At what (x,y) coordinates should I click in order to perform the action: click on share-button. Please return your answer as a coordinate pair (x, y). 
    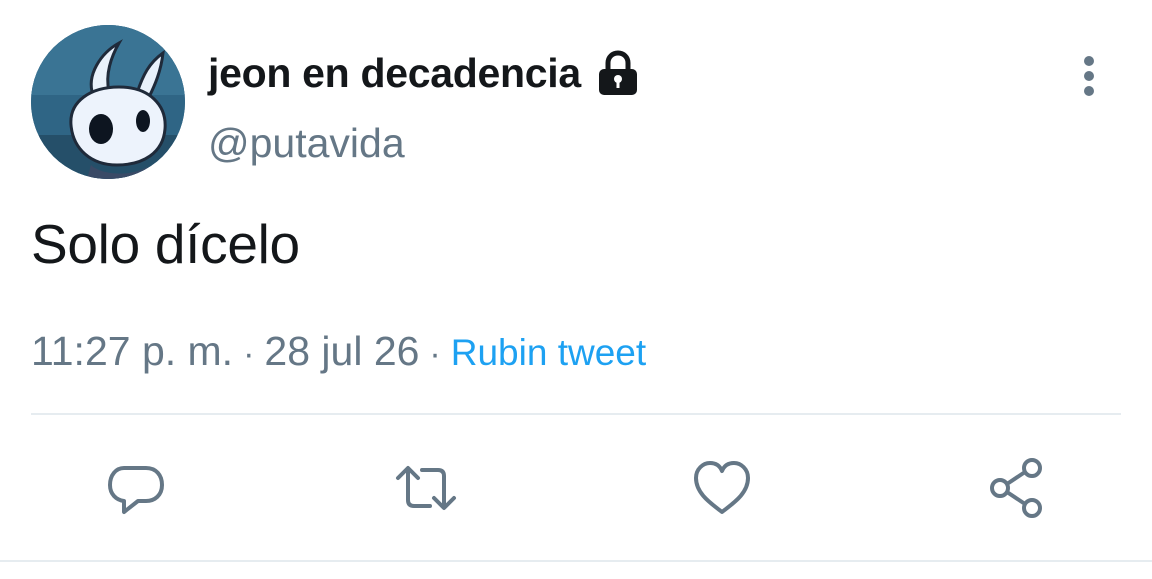
    Looking at the image, I should click on (1018, 488).